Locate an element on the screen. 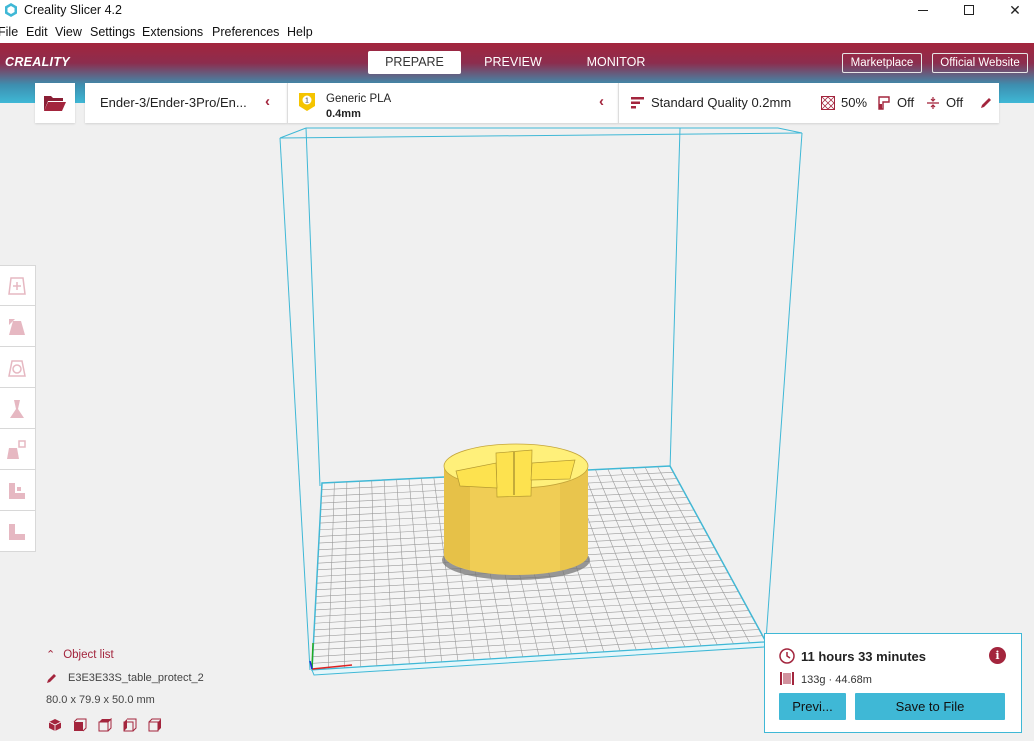 Image resolution: width=1034 pixels, height=741 pixels. support-blocker-button is located at coordinates (17, 491).